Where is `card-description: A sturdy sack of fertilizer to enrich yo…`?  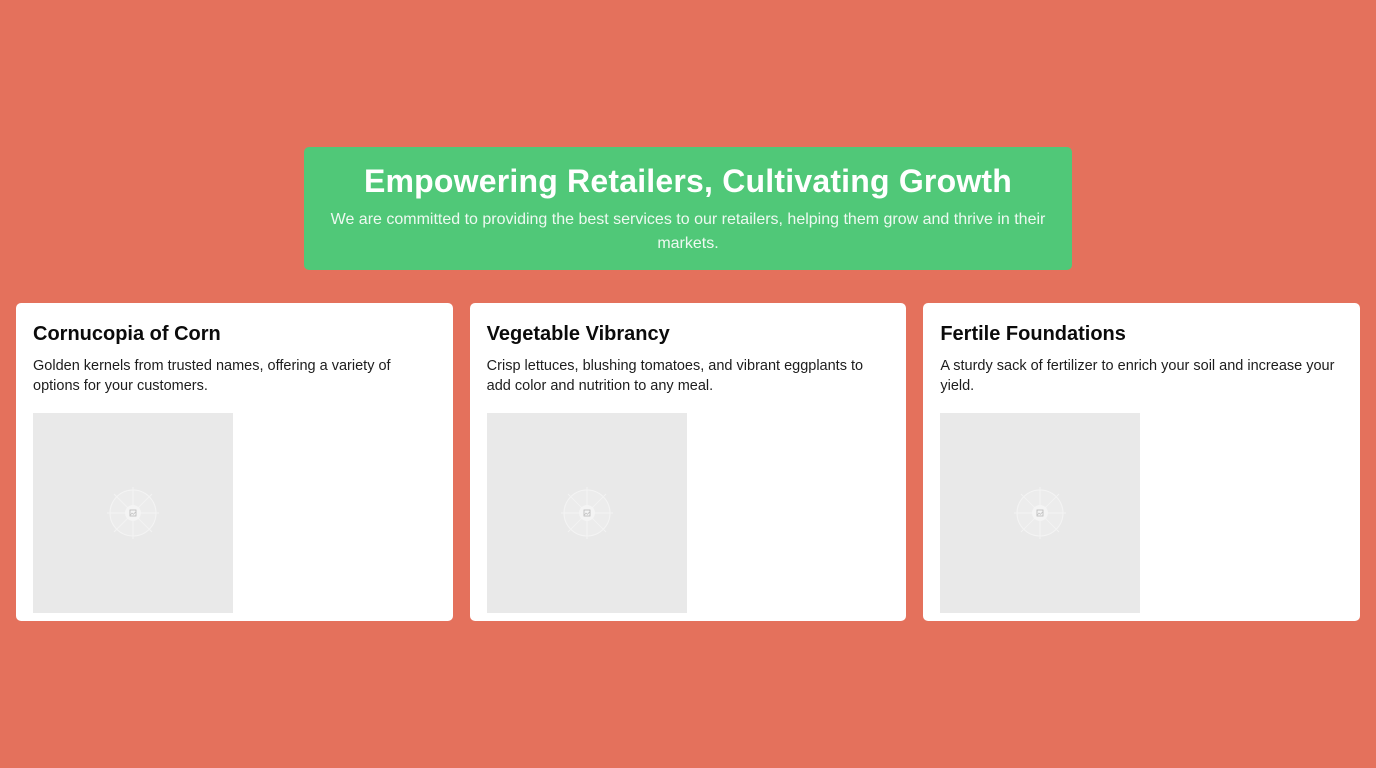
card-description: A sturdy sack of fertilizer to enrich yo… is located at coordinates (1137, 376).